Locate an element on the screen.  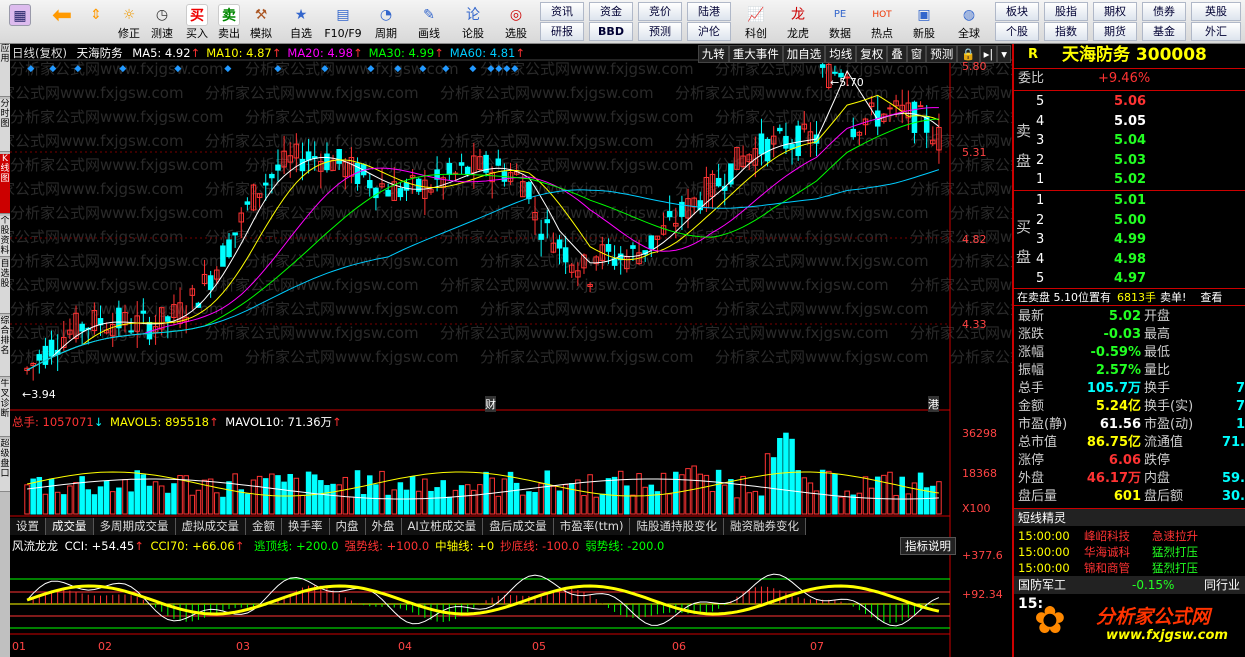
kline-btn-5: 叠 is located at coordinates (897, 54).